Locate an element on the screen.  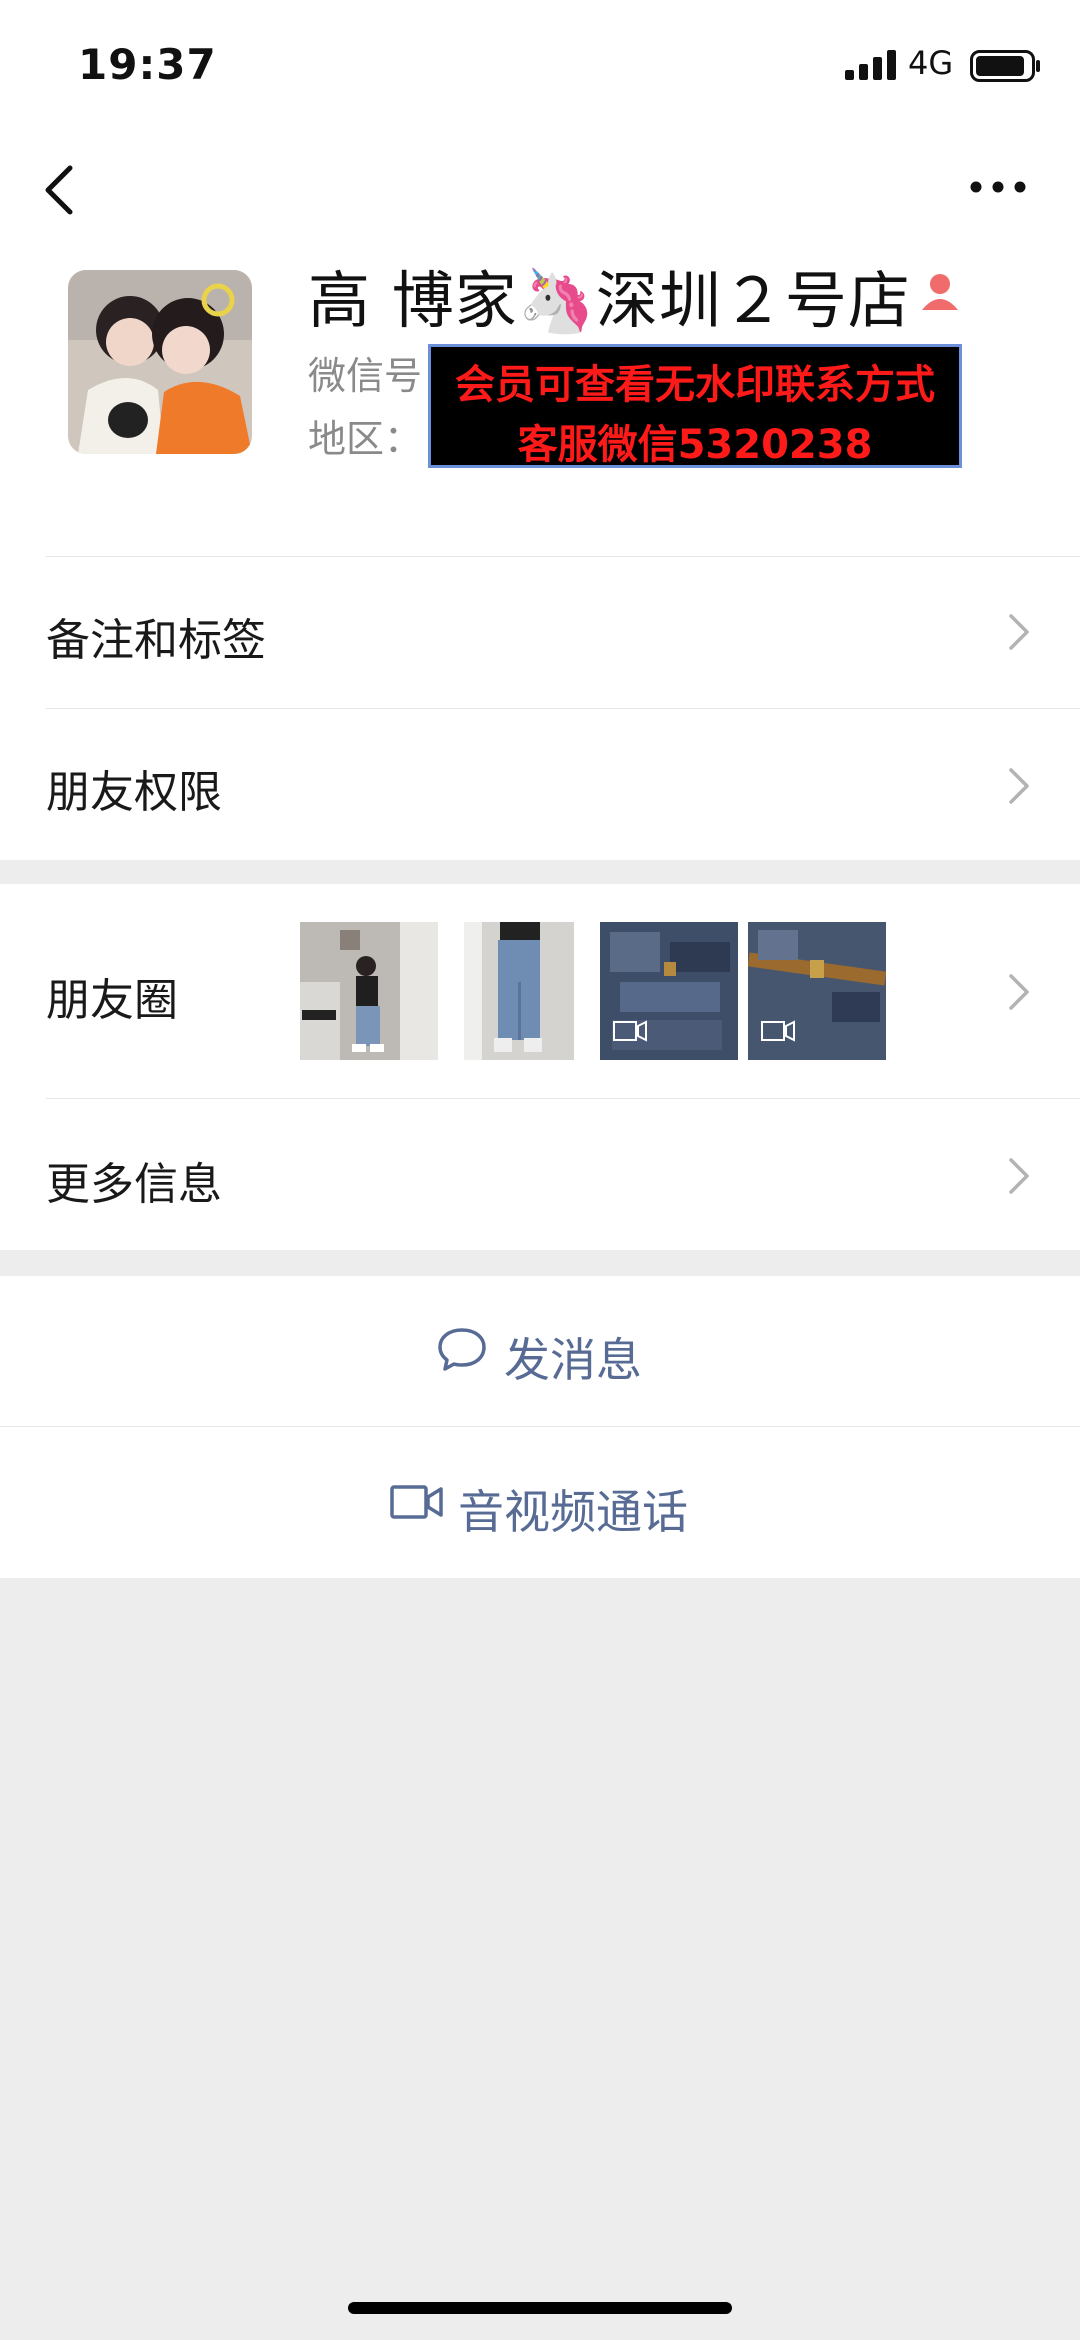
video-camera-icon is located at coordinates (416, 1502).